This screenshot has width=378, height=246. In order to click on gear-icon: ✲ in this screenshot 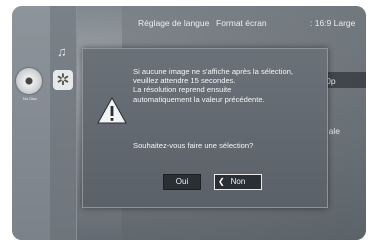, I will do `click(63, 80)`.